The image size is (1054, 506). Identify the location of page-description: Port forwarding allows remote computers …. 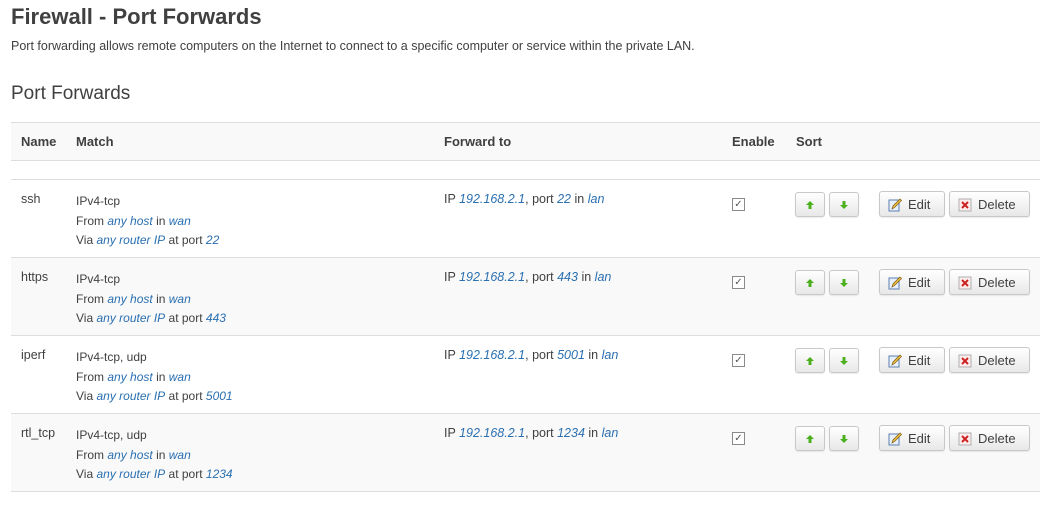
(353, 46).